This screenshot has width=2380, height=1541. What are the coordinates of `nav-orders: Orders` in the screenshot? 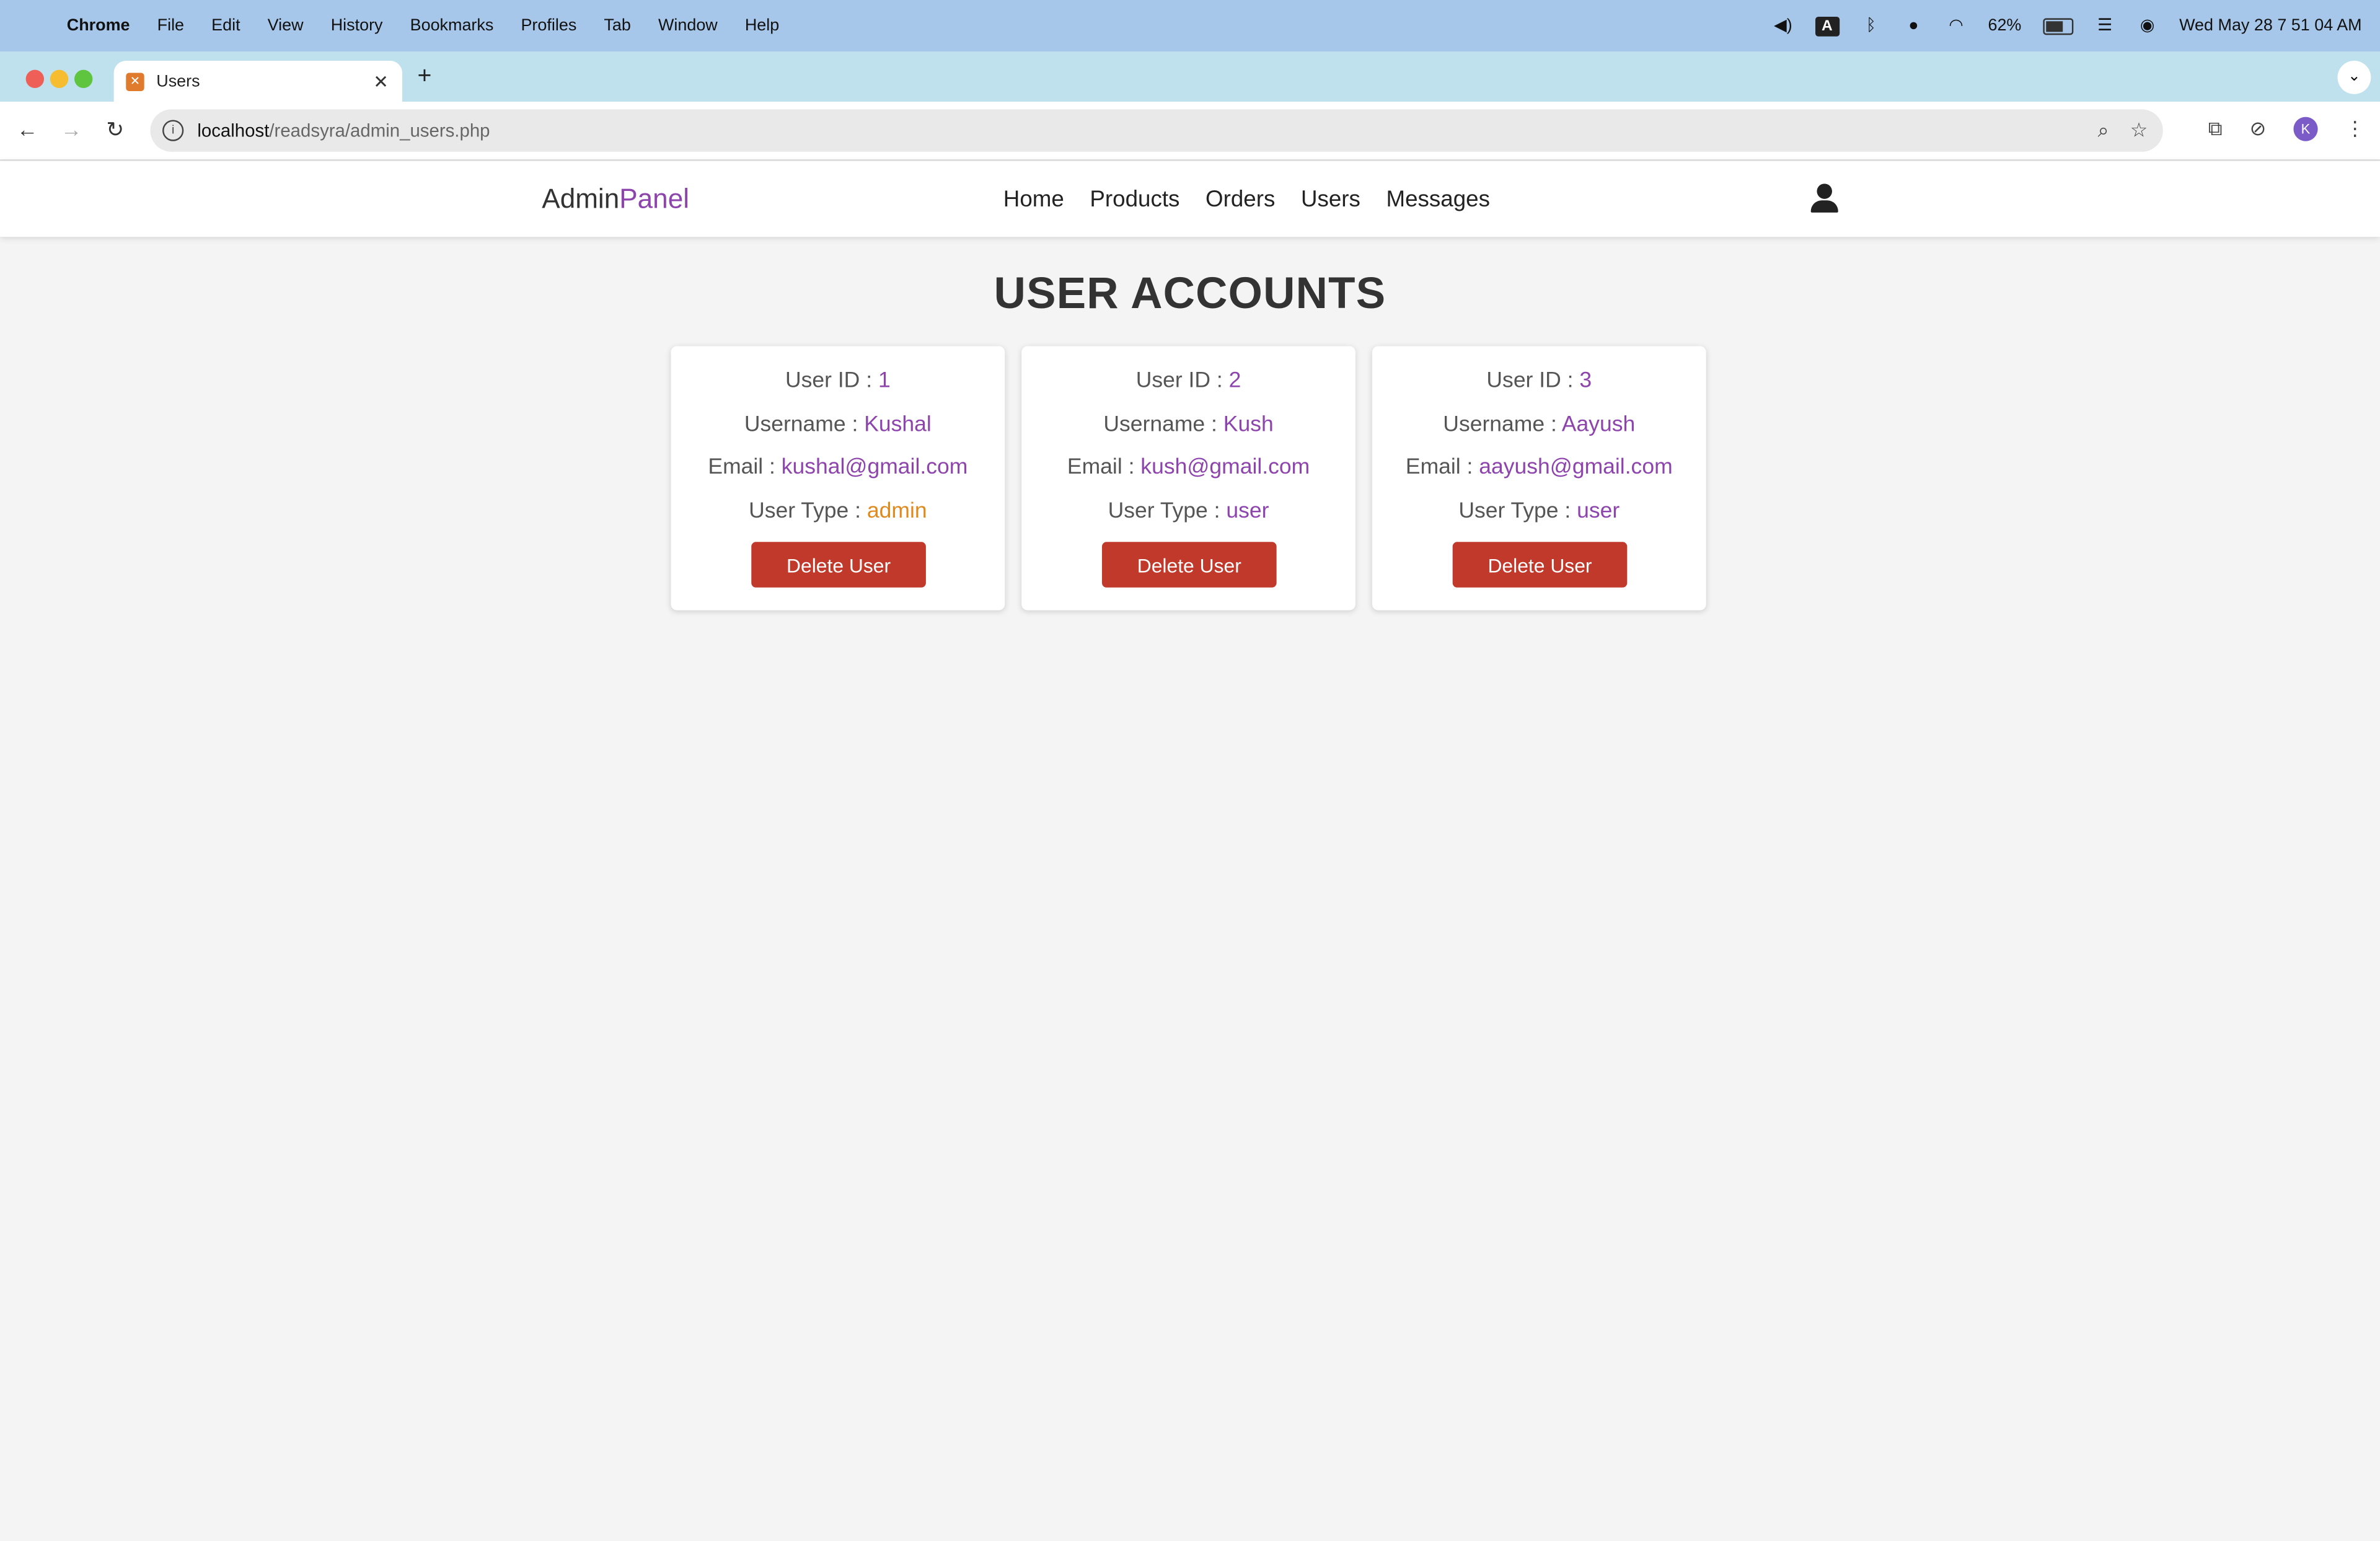 It's located at (1240, 200).